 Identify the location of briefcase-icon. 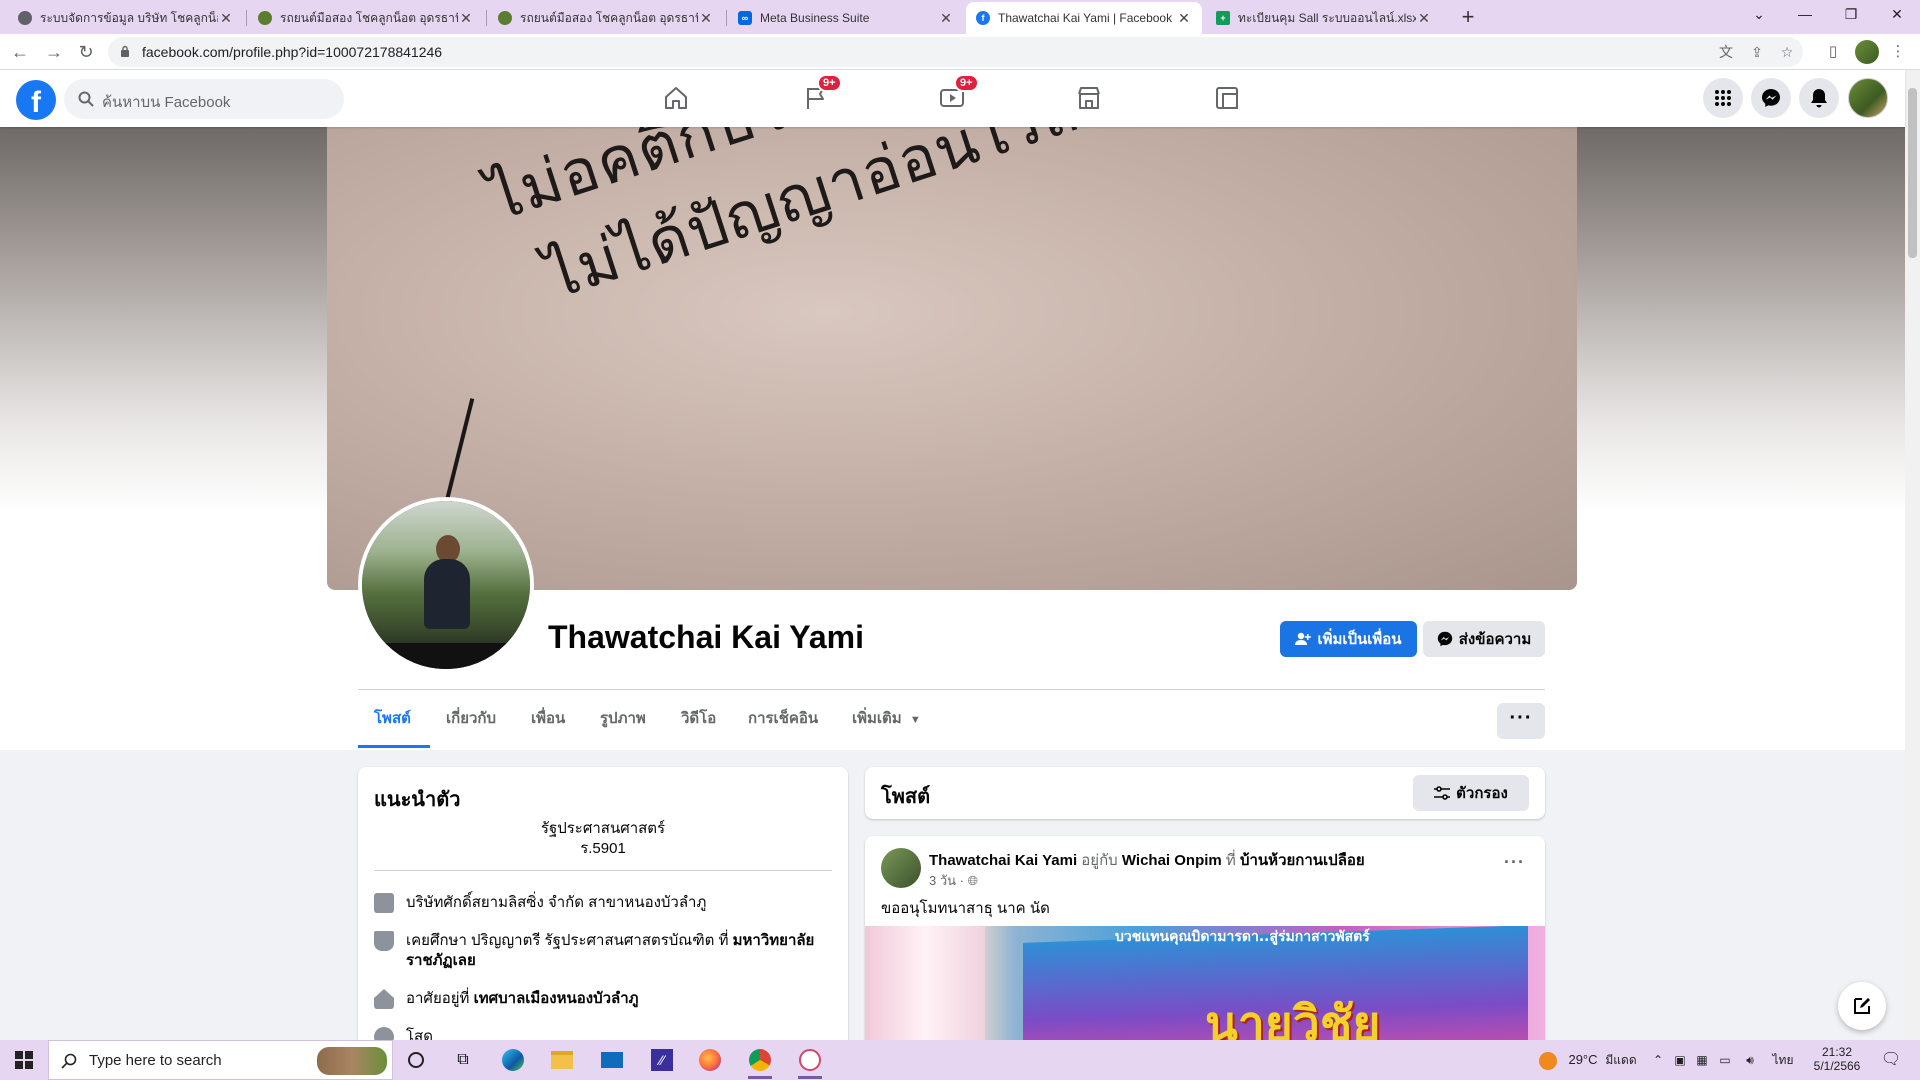
(384, 903).